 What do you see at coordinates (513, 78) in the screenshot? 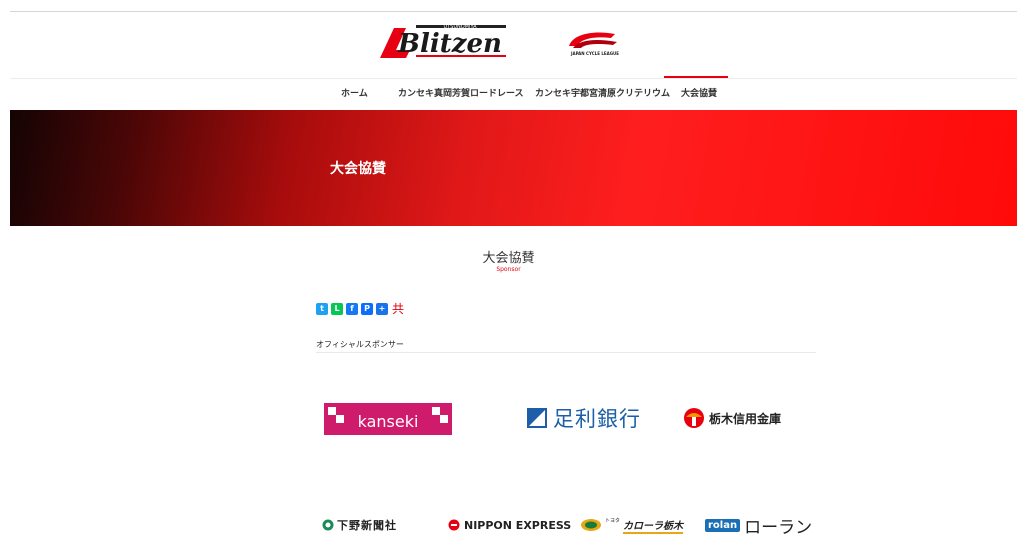
I see `nav-divider` at bounding box center [513, 78].